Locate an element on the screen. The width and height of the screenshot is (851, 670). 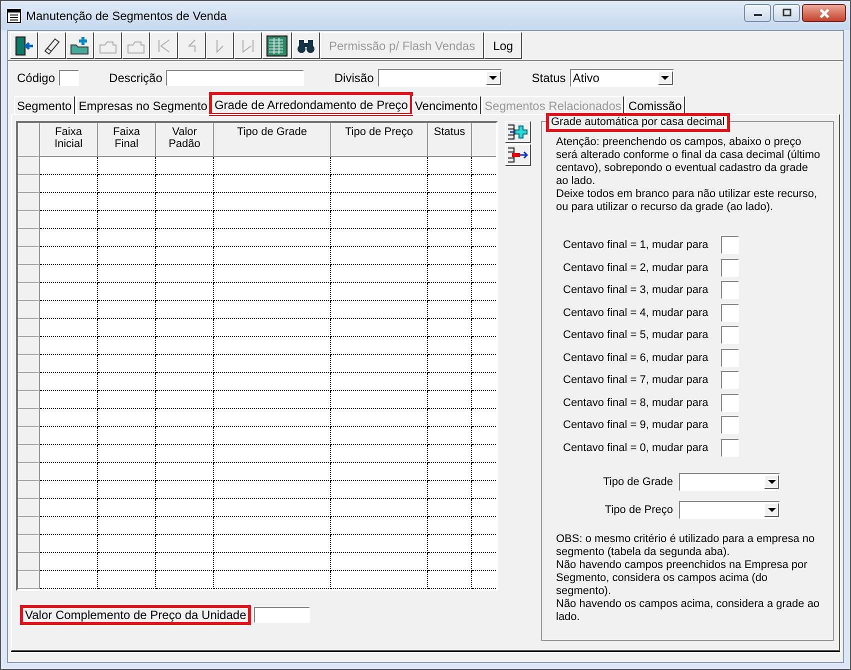
complement-value-field is located at coordinates (282, 615).